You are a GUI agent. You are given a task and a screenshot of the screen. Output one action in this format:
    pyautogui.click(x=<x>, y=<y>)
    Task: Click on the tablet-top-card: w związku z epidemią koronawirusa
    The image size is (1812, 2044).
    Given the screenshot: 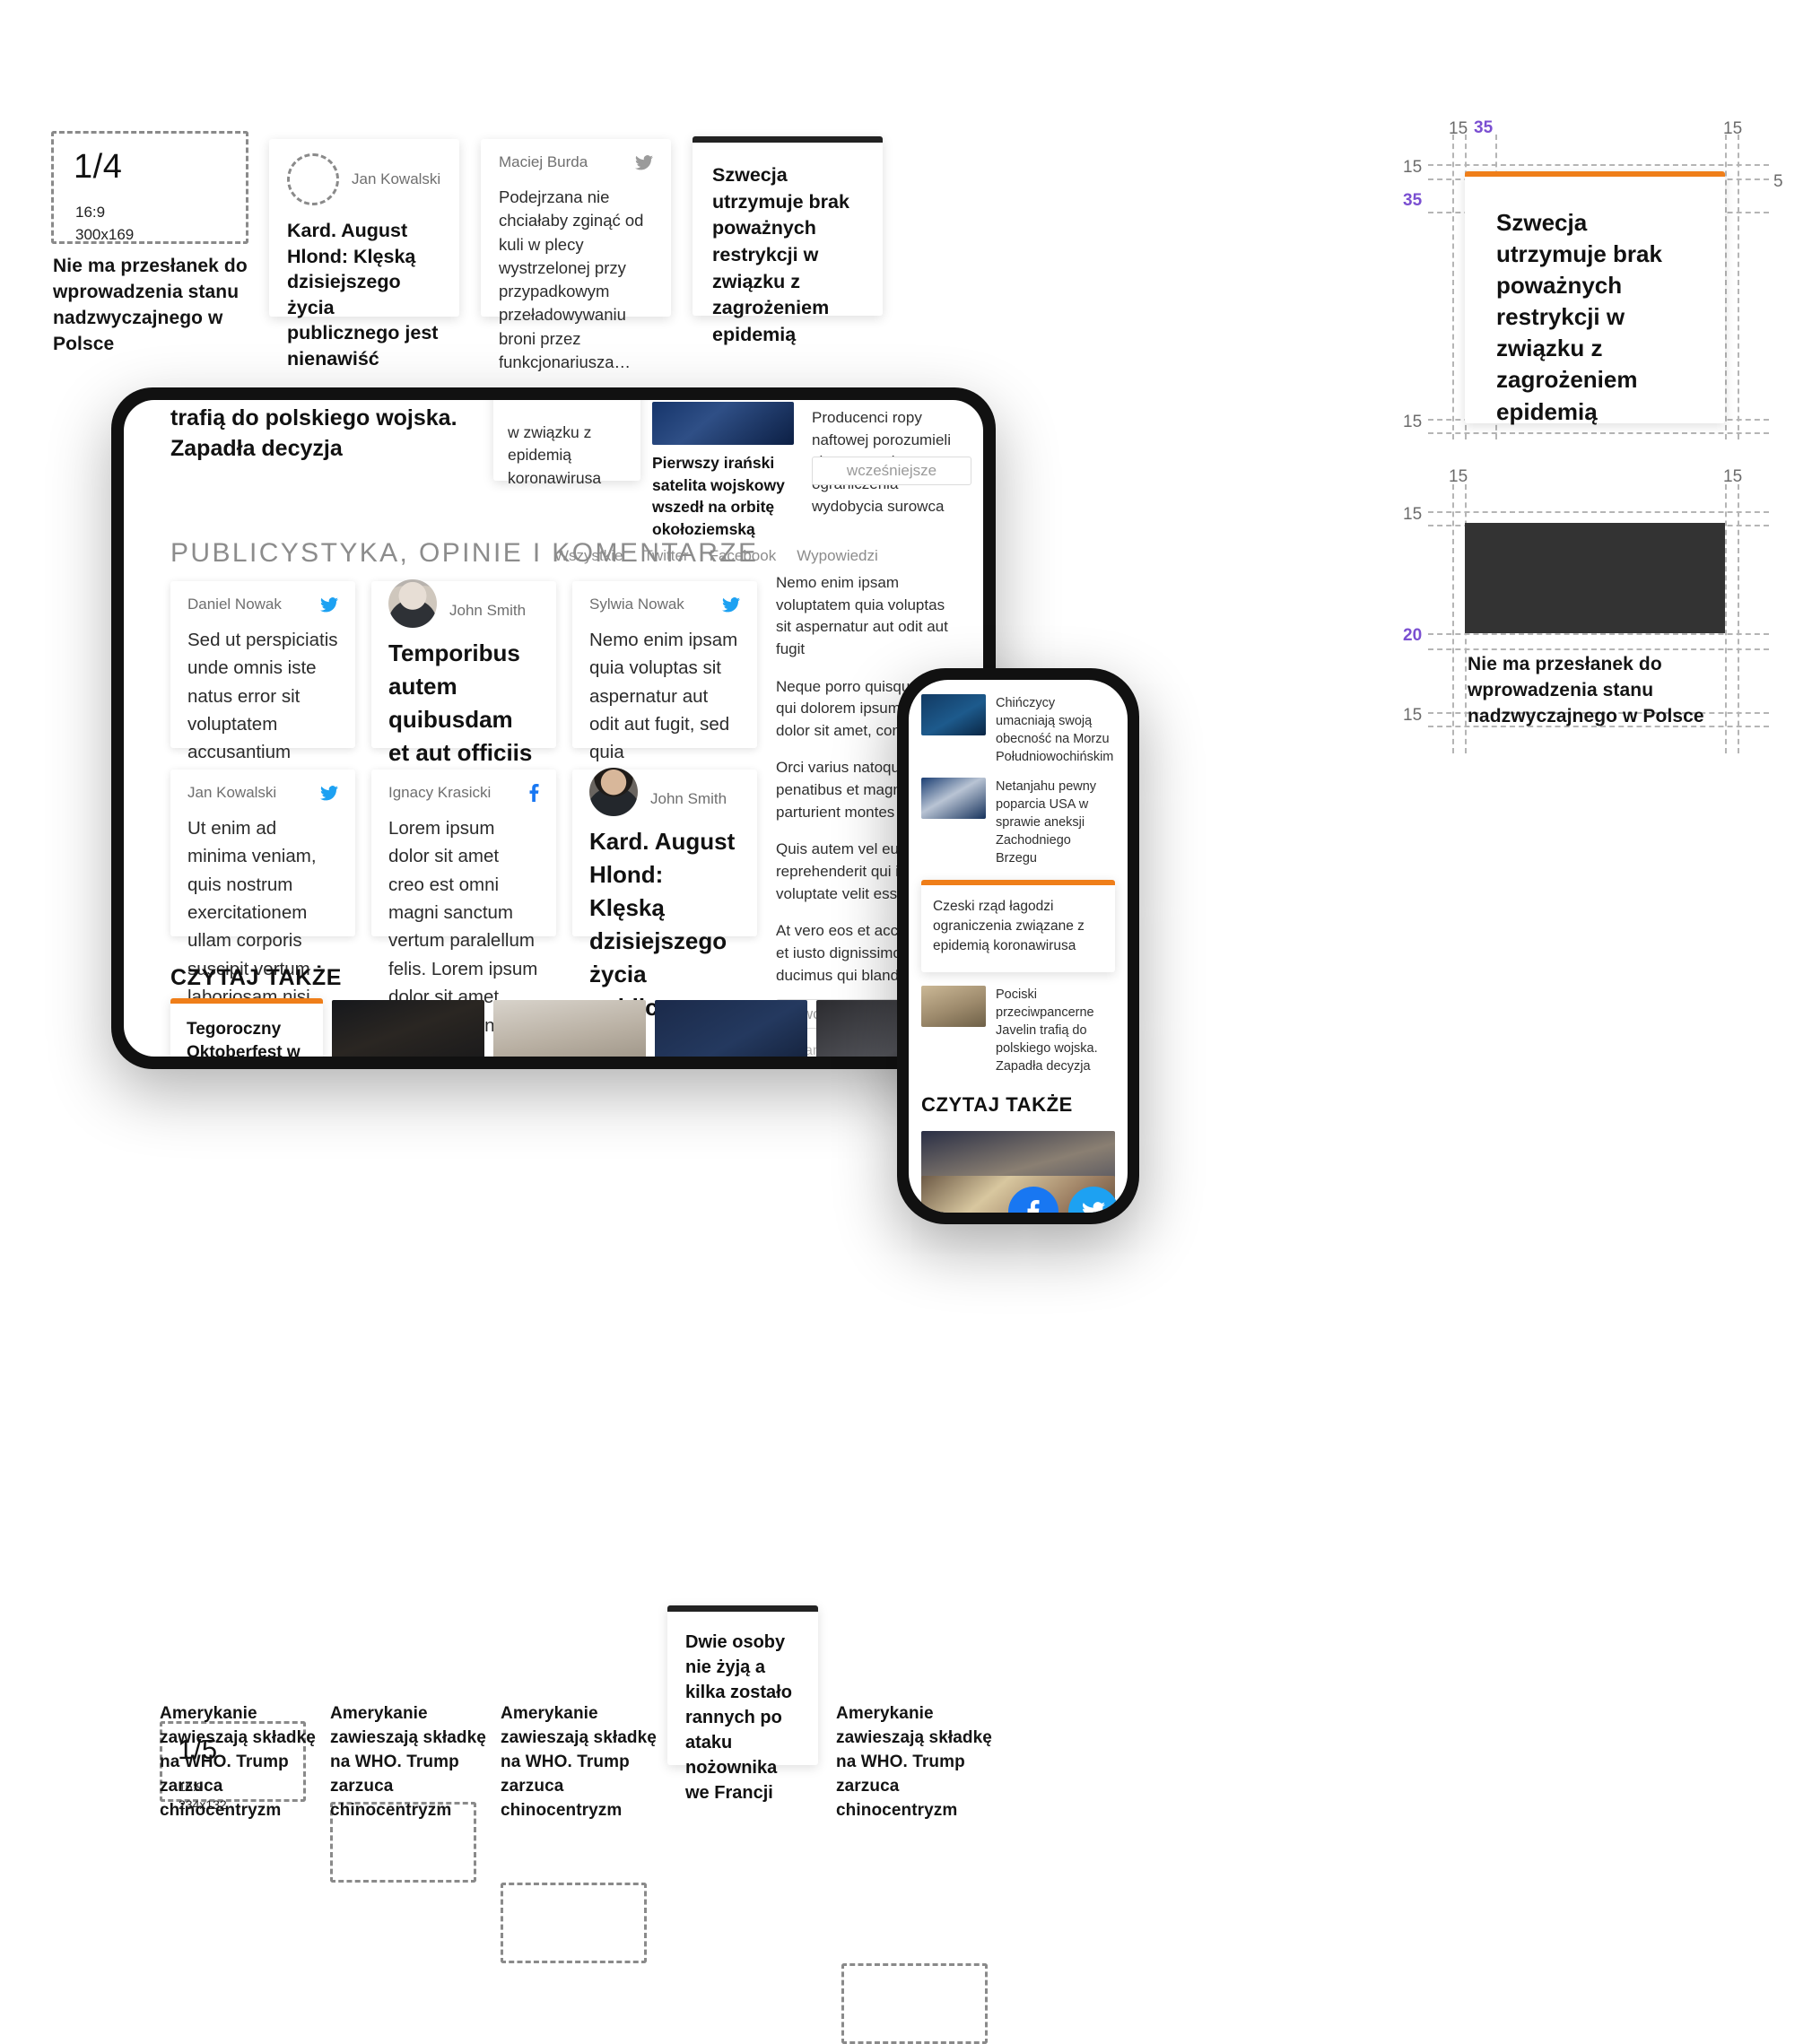 What is the action you would take?
    pyautogui.click(x=566, y=444)
    